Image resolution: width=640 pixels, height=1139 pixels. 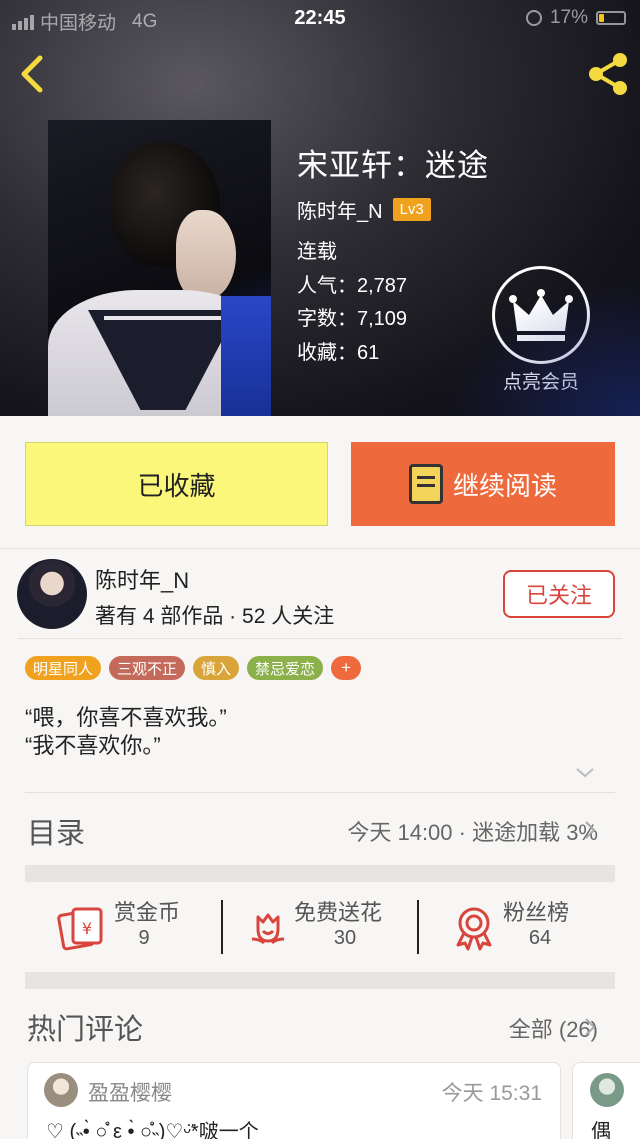 What do you see at coordinates (568, 17) in the screenshot?
I see `battery-percent: 17%` at bounding box center [568, 17].